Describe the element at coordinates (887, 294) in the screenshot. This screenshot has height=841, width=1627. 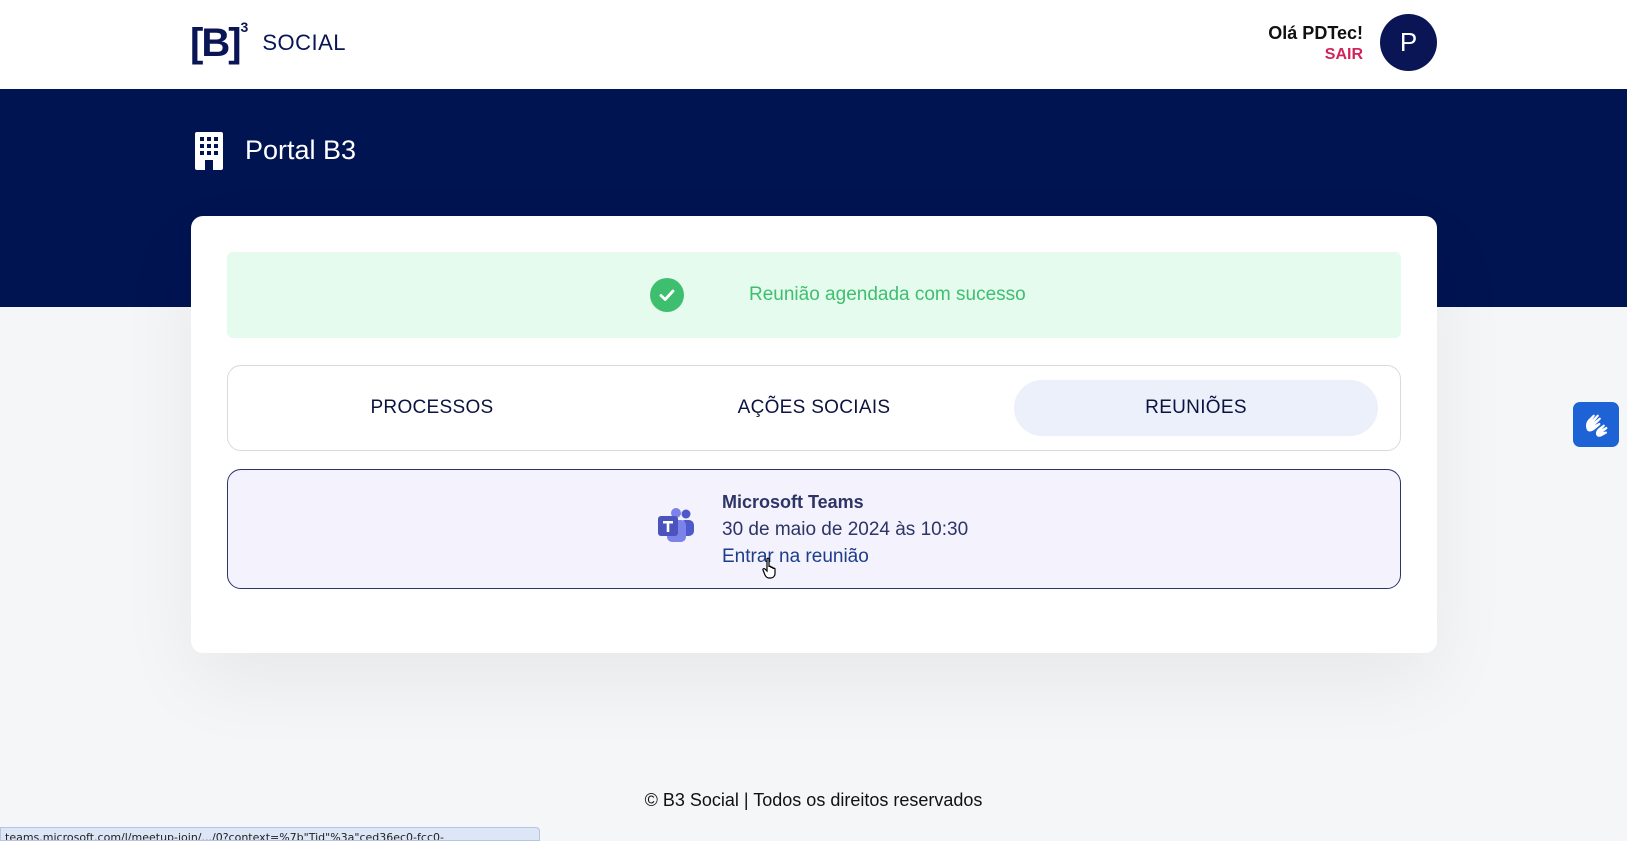
I see `alert-message: Reunião agendada com sucesso` at that location.